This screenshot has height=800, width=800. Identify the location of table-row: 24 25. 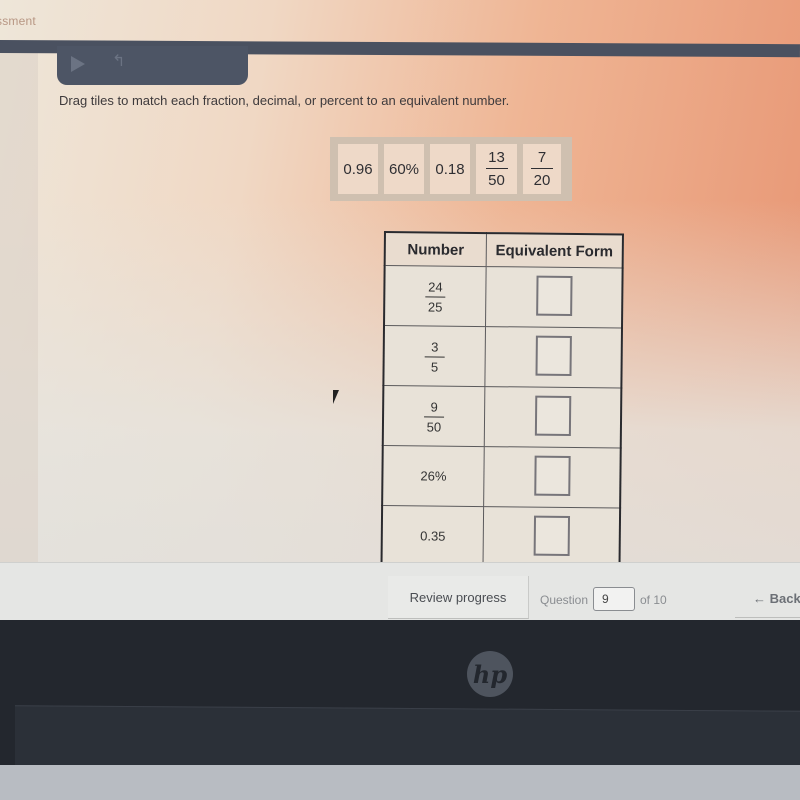
(503, 296).